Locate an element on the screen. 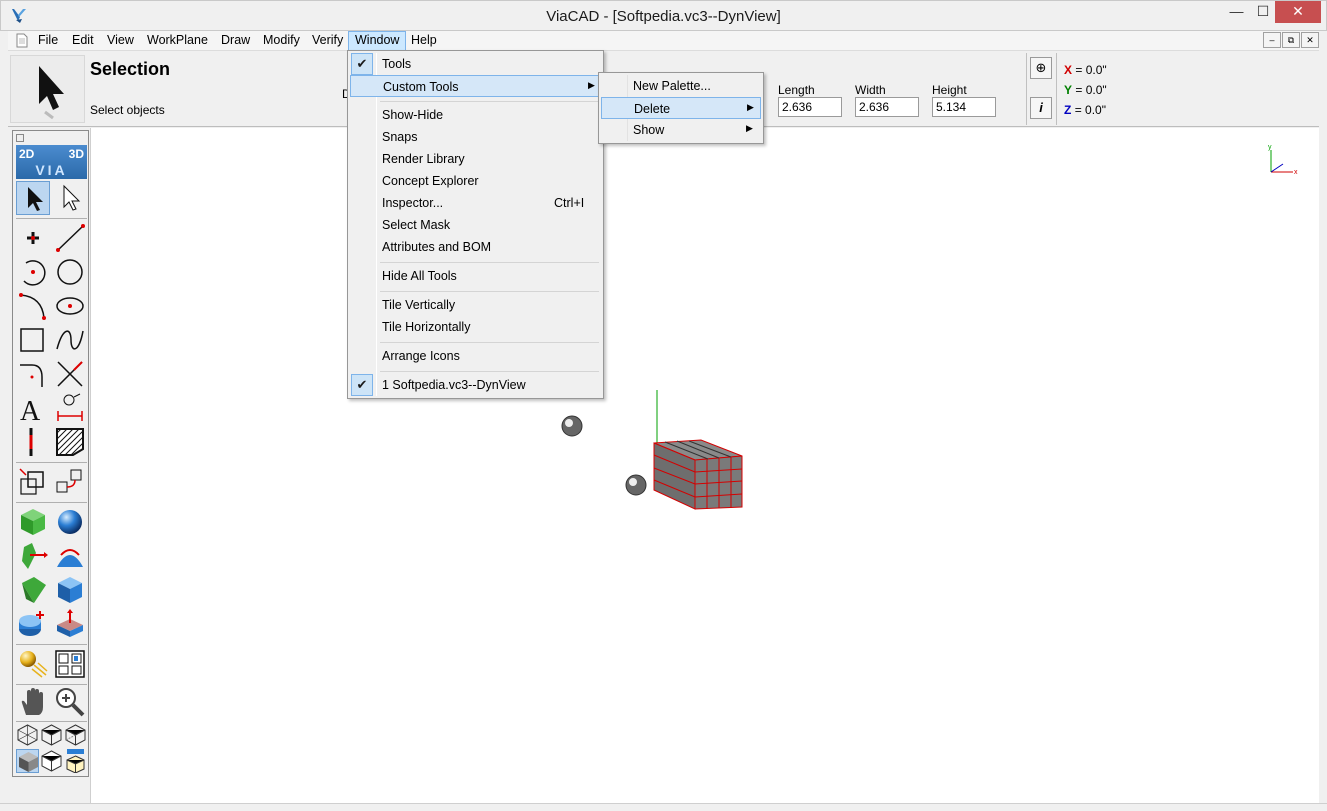 The width and height of the screenshot is (1327, 811). menu-item-attributes-bom: Attributes and BOM is located at coordinates (475, 247).